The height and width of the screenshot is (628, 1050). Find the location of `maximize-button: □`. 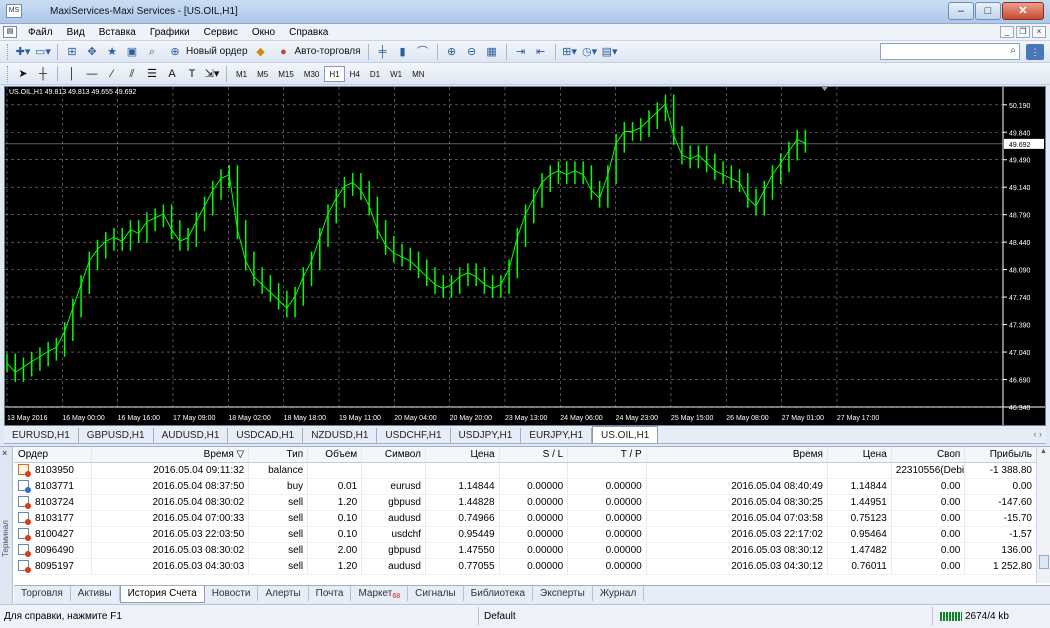

maximize-button: □ is located at coordinates (988, 11).